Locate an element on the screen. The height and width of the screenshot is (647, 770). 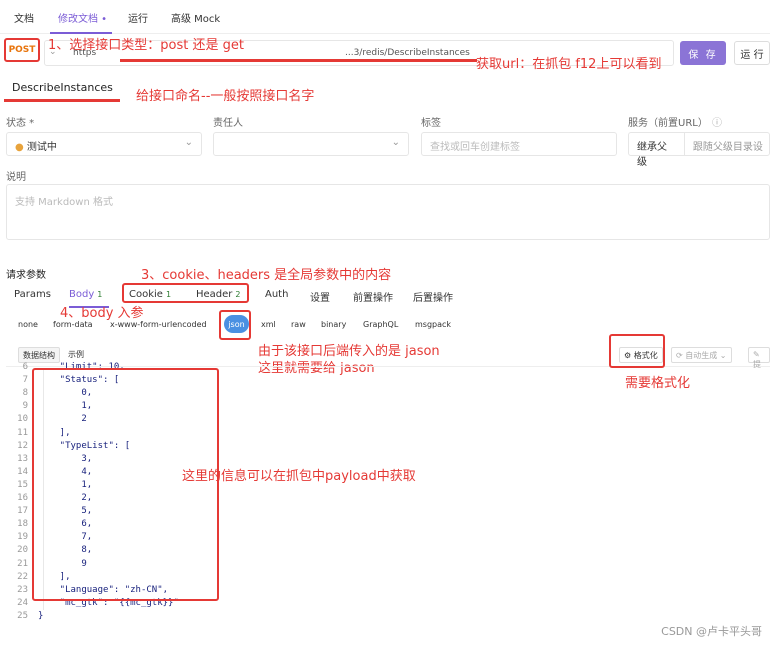
line-number: 17 is located at coordinates (22, 511).